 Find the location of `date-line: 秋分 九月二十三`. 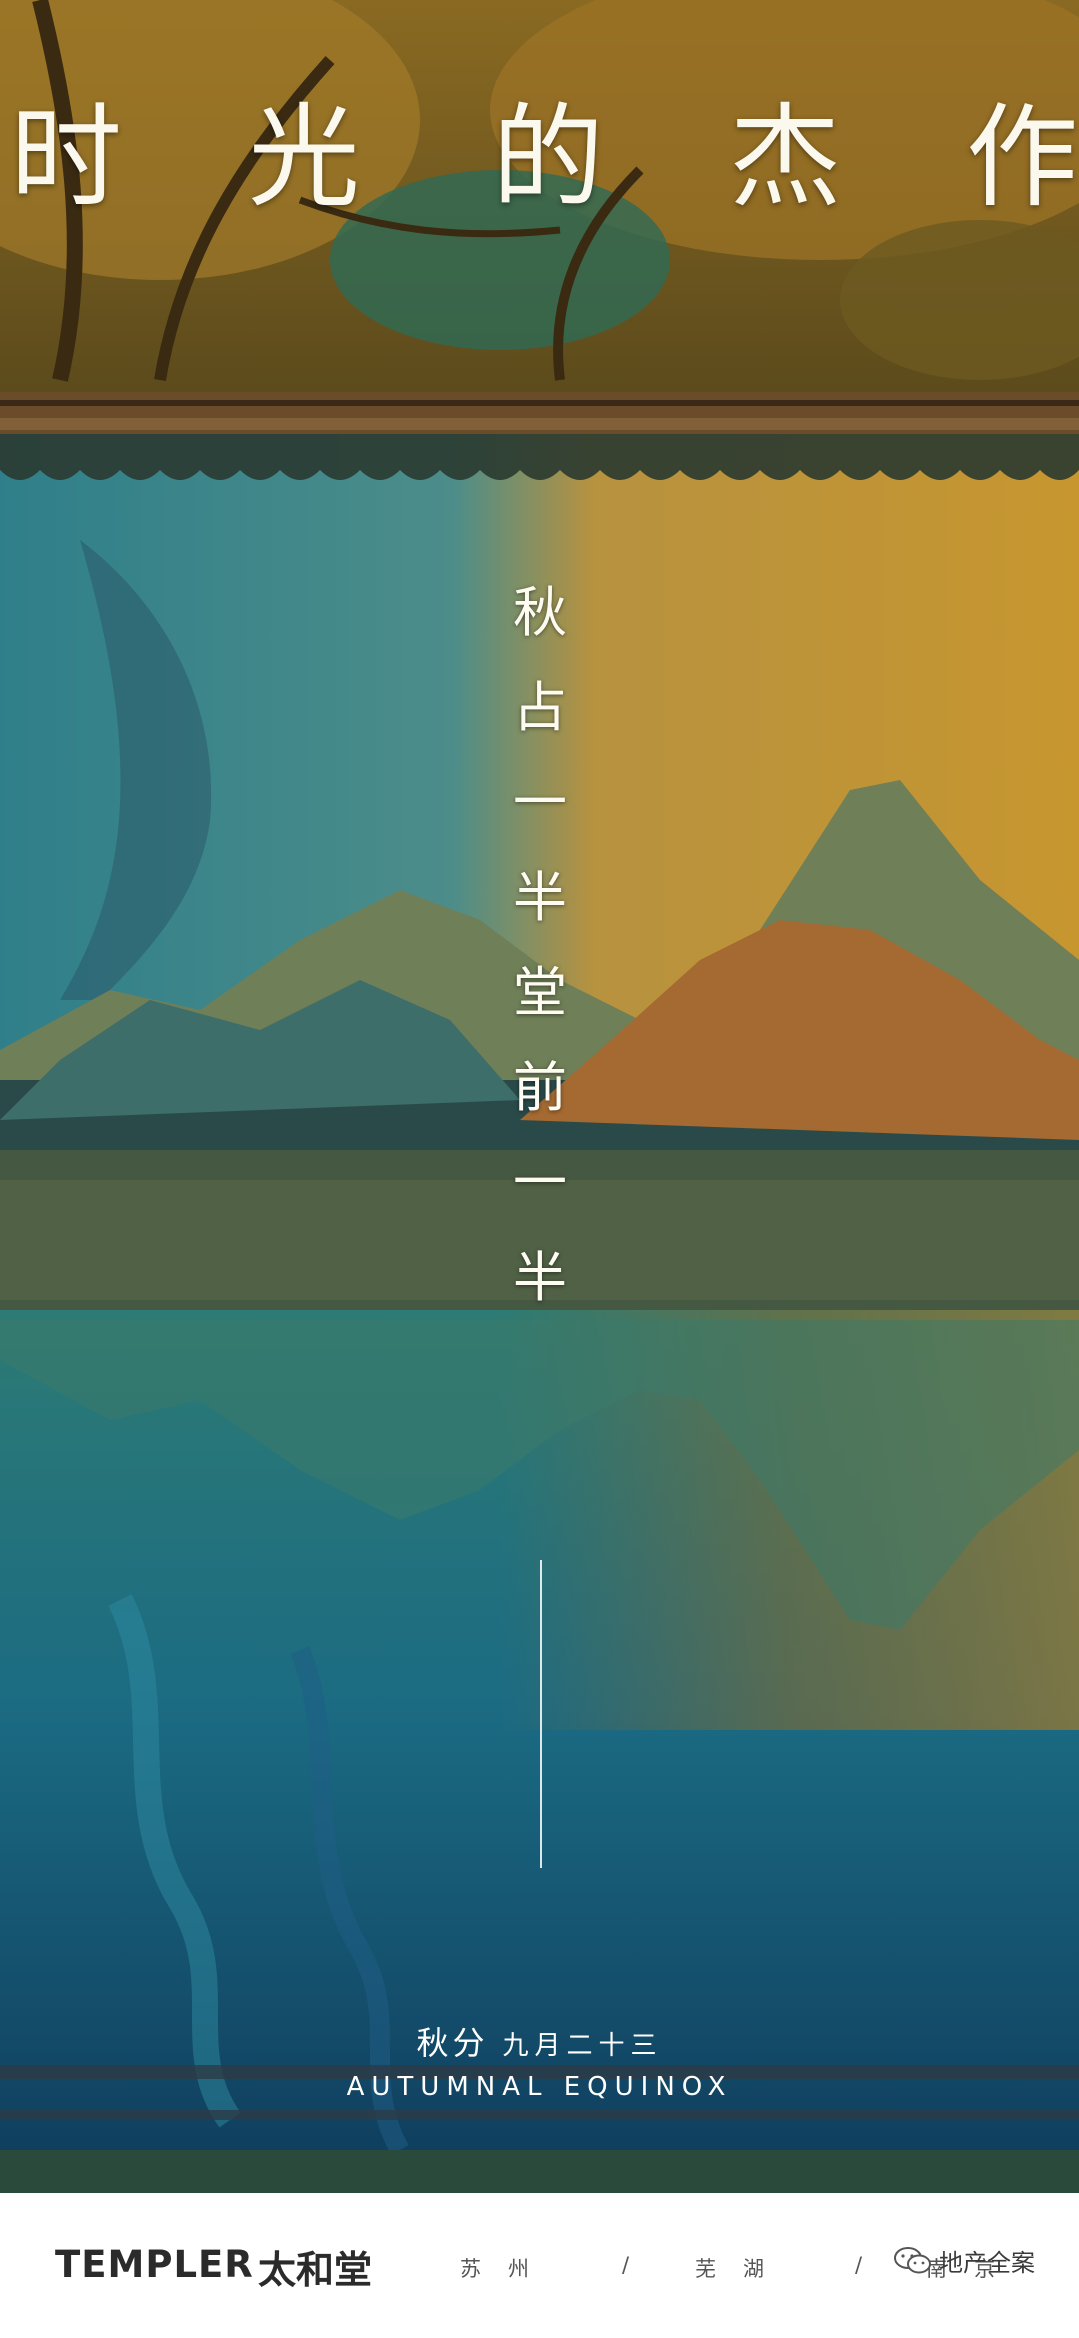

date-line: 秋分 九月二十三 is located at coordinates (539, 2041).